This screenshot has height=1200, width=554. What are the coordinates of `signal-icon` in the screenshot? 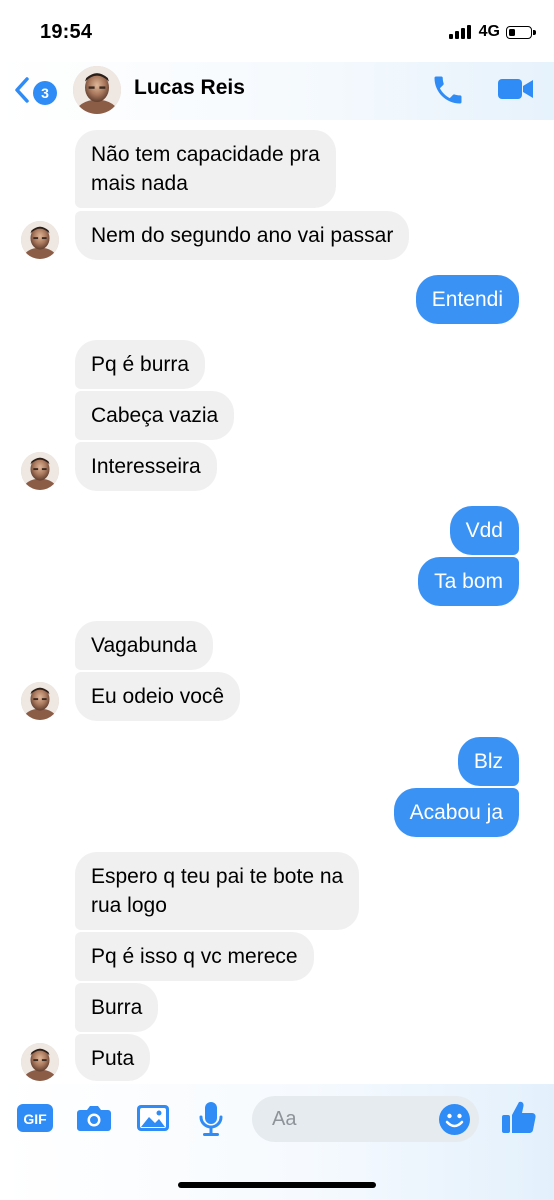 It's located at (459, 32).